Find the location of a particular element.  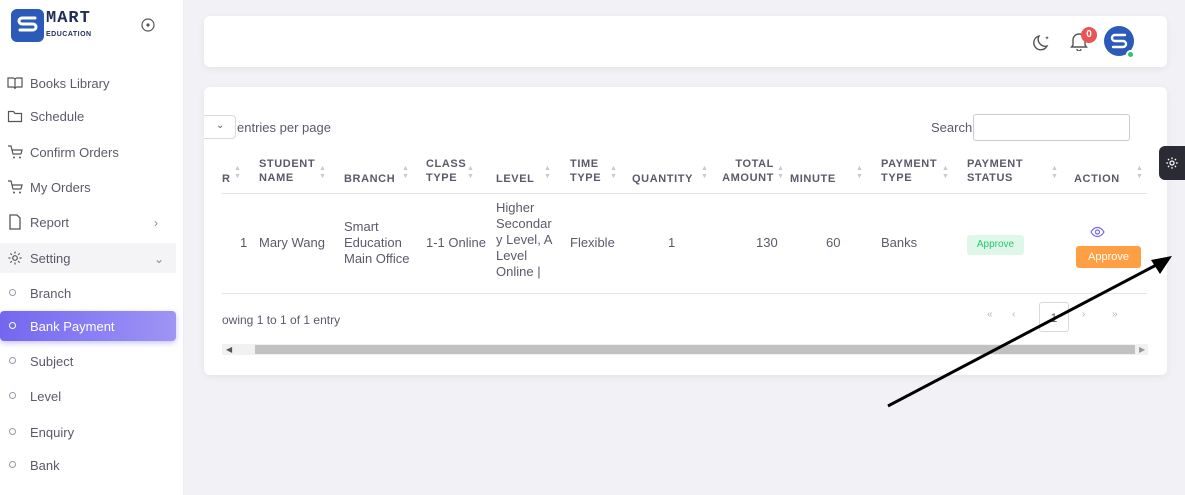

th-payment-status: PAYMENT STATUS is located at coordinates (995, 171).